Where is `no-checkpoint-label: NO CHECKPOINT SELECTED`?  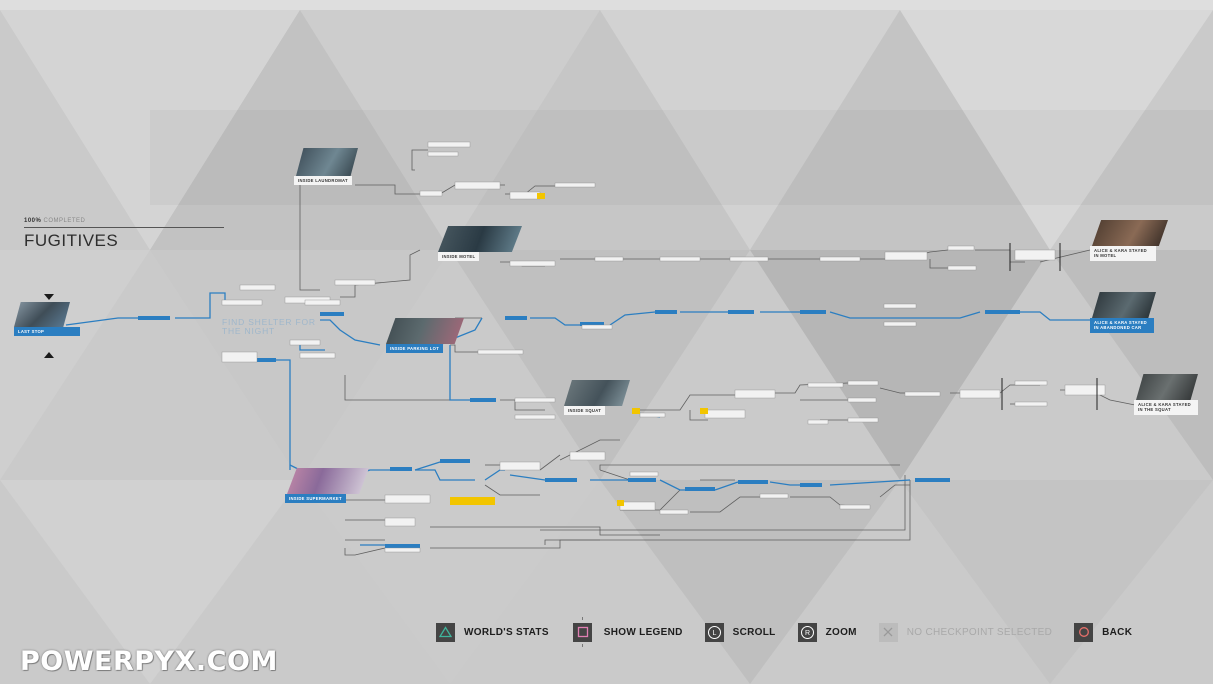 no-checkpoint-label: NO CHECKPOINT SELECTED is located at coordinates (979, 632).